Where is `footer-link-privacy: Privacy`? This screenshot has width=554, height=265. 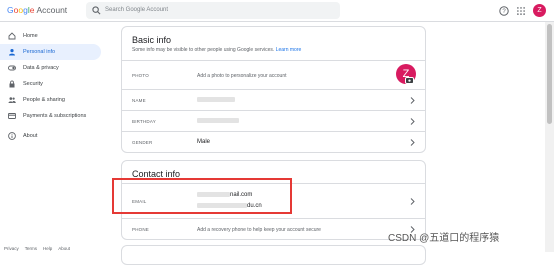
footer-link-privacy: Privacy is located at coordinates (11, 248).